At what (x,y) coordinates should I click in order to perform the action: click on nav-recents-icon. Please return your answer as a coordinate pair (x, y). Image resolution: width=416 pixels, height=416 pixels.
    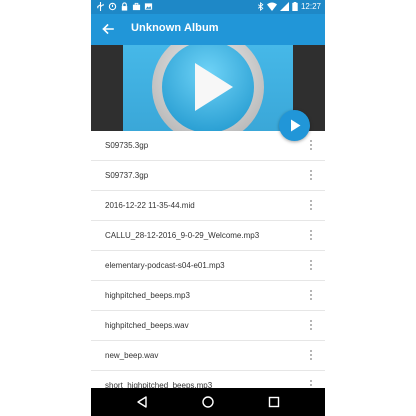
    Looking at the image, I should click on (274, 404).